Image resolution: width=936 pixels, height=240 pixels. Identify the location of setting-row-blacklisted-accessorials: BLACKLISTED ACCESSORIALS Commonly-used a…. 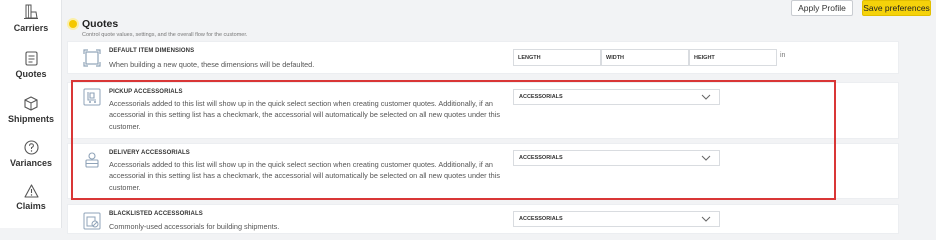
(483, 219).